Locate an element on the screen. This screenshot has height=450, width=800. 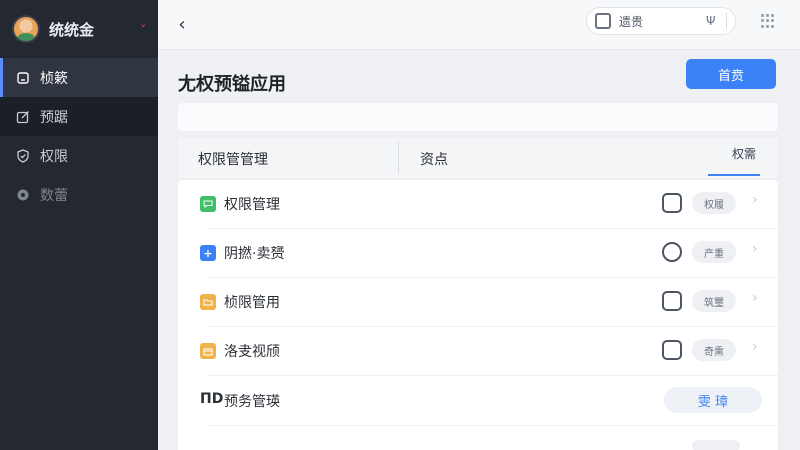
chat-icon is located at coordinates (208, 204).